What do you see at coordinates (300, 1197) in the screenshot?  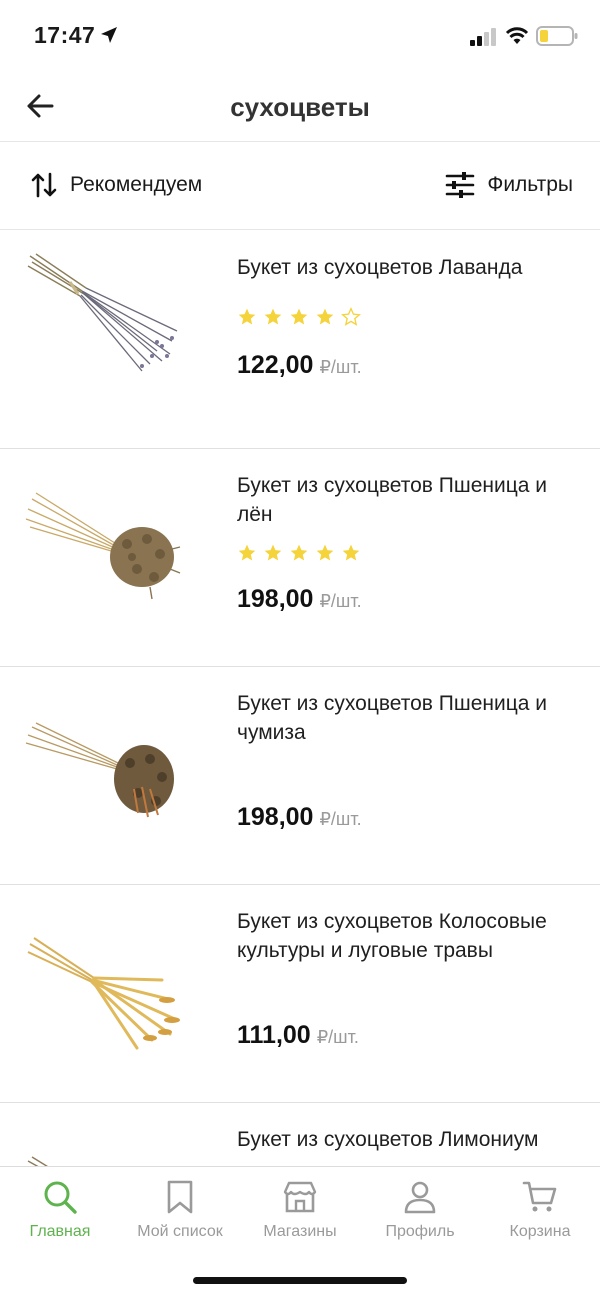 I see `store-icon` at bounding box center [300, 1197].